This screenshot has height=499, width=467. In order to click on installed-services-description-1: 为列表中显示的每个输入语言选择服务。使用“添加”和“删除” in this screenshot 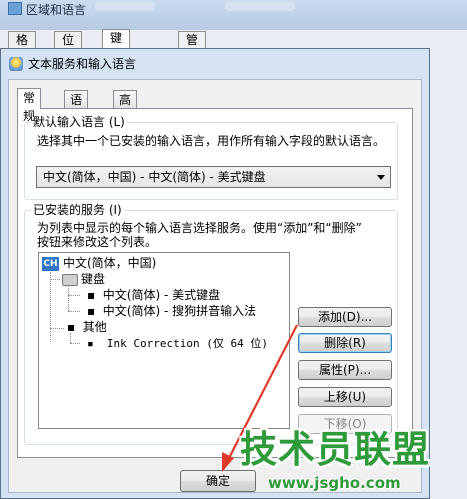, I will do `click(199, 228)`.